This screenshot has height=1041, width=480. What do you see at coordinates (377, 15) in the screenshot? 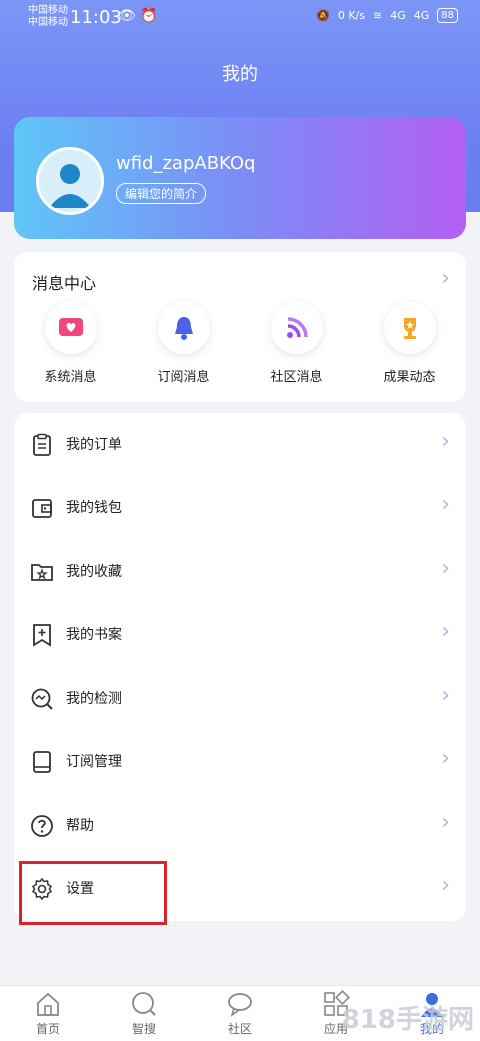
I see `wifi-icon: ≋` at bounding box center [377, 15].